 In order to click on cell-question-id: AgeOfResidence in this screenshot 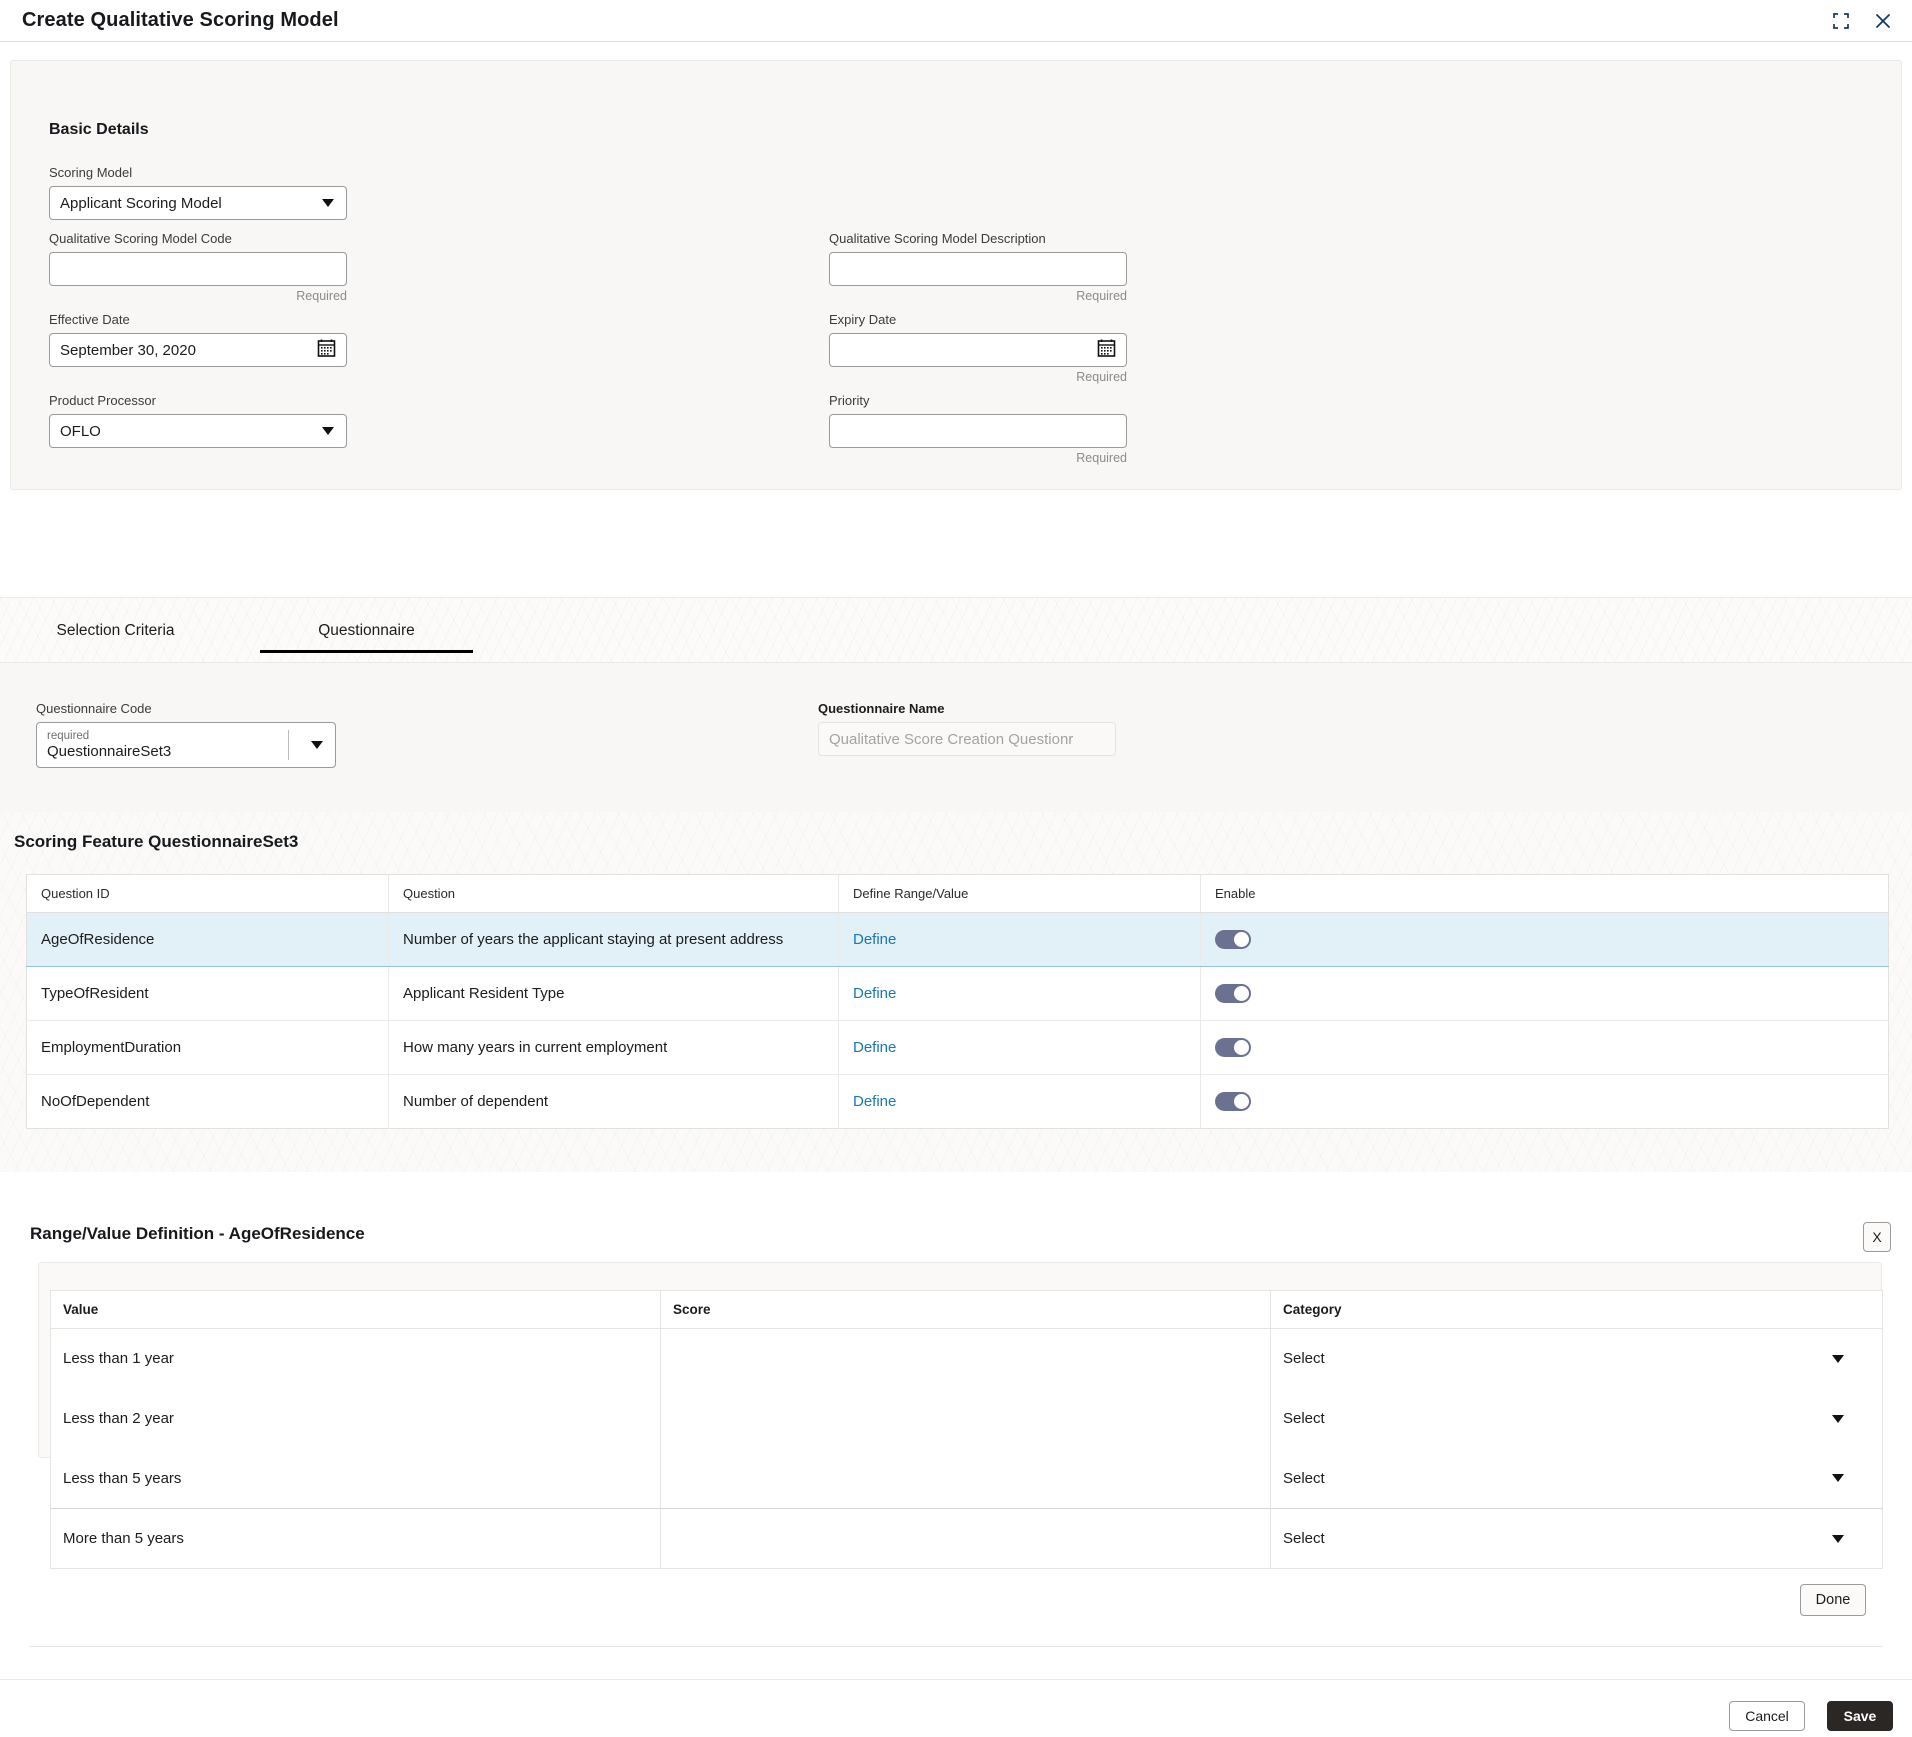, I will do `click(207, 939)`.